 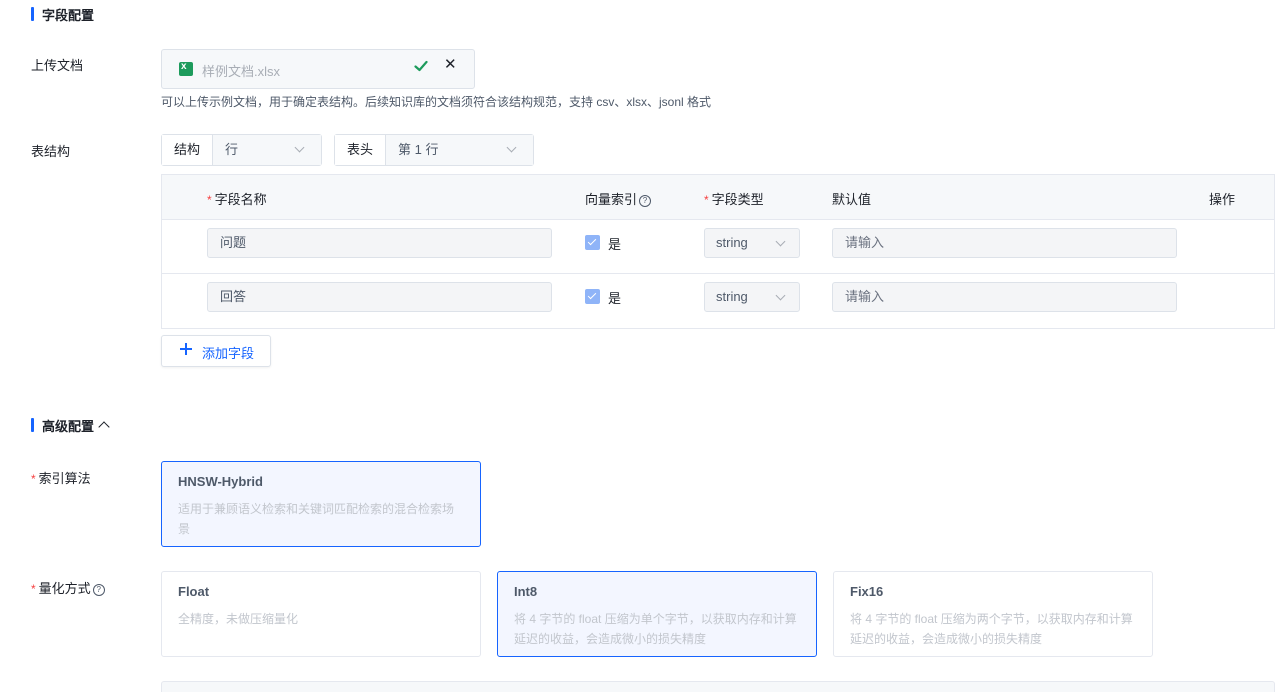 What do you see at coordinates (61, 478) in the screenshot?
I see `index-algorithm-label: * 索引算法` at bounding box center [61, 478].